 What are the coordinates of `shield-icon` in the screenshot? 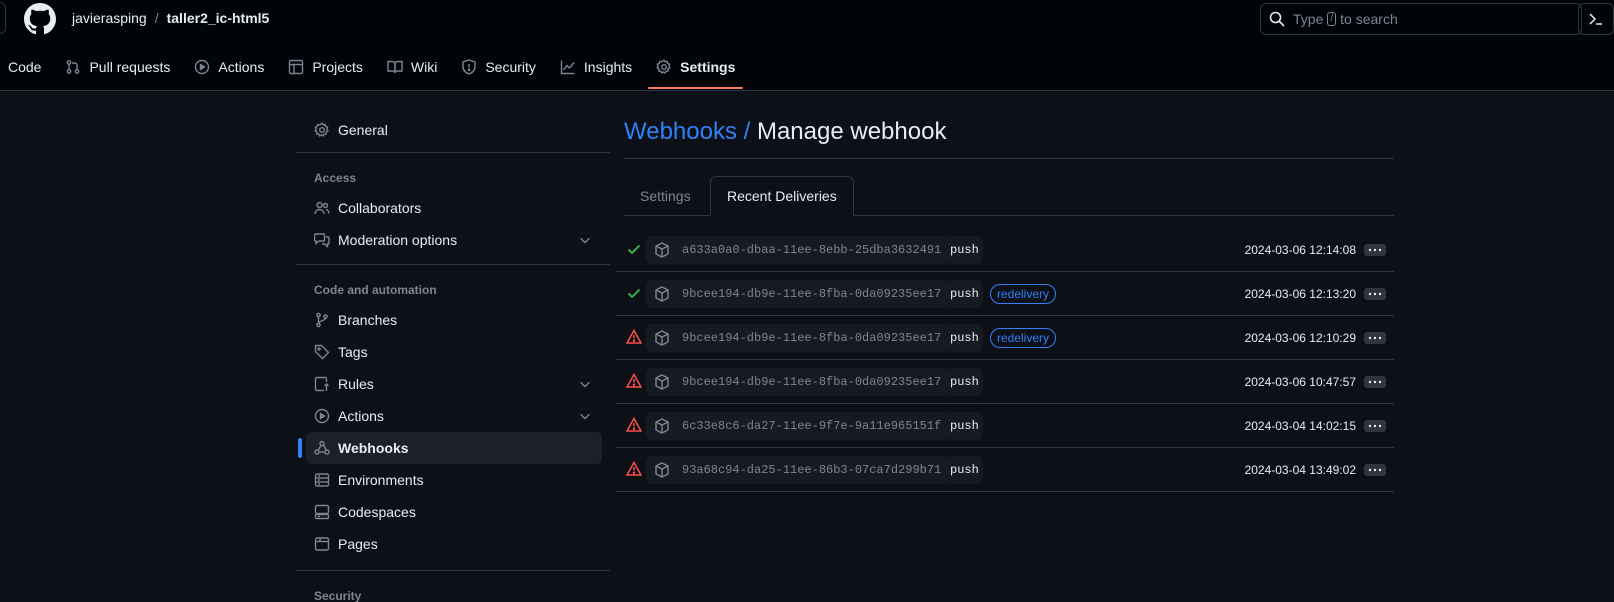 It's located at (469, 67).